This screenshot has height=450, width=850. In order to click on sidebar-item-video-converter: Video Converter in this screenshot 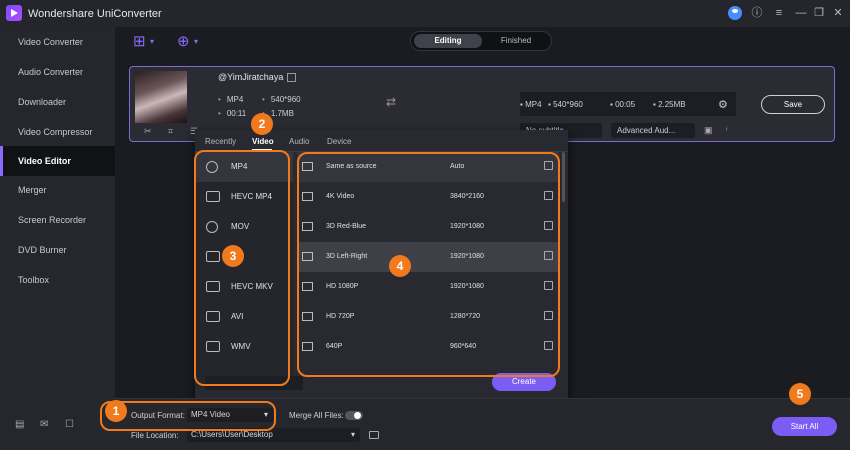, I will do `click(57, 42)`.